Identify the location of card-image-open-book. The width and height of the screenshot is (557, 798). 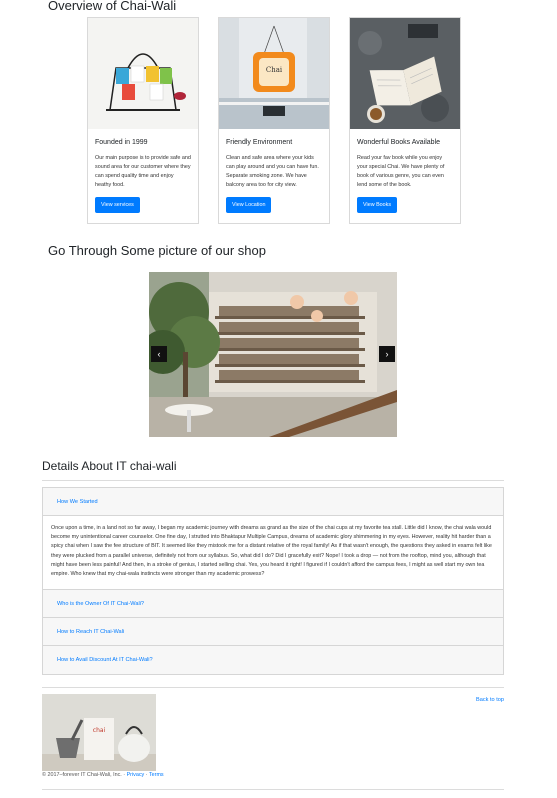
(405, 73).